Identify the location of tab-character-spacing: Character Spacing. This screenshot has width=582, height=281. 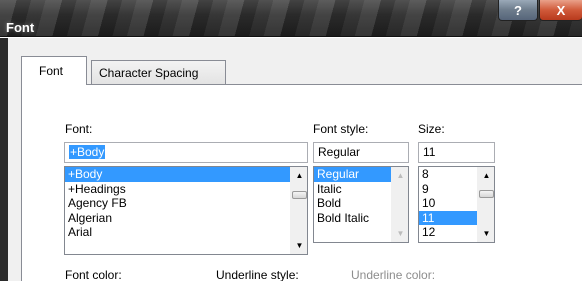
(158, 72).